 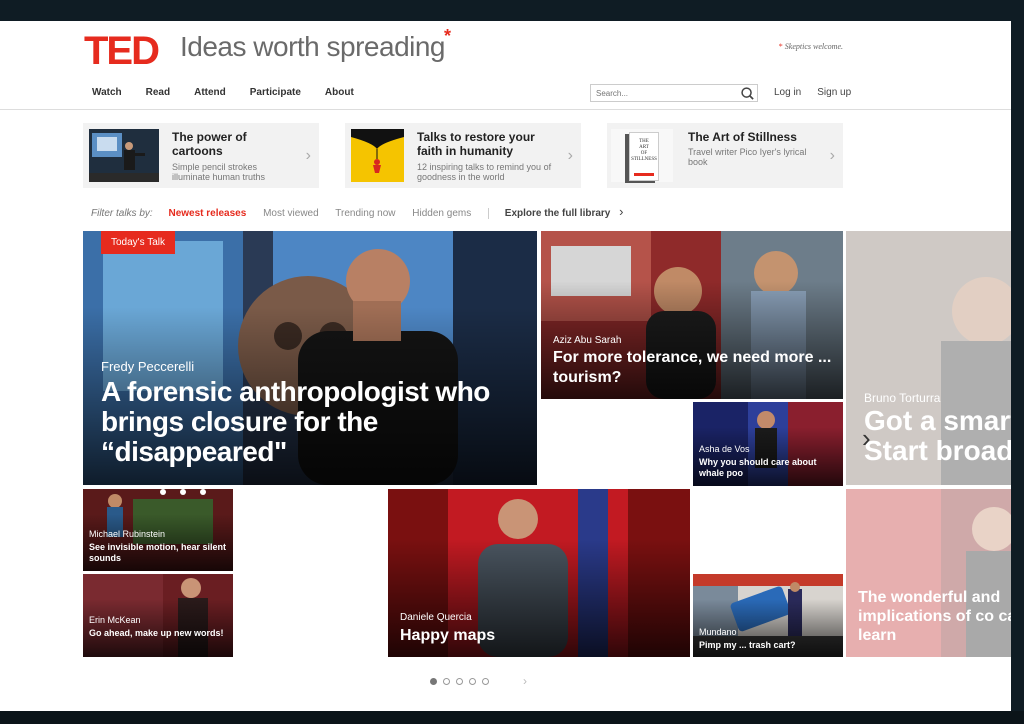 What do you see at coordinates (718, 632) in the screenshot?
I see `speaker-name: Mundano` at bounding box center [718, 632].